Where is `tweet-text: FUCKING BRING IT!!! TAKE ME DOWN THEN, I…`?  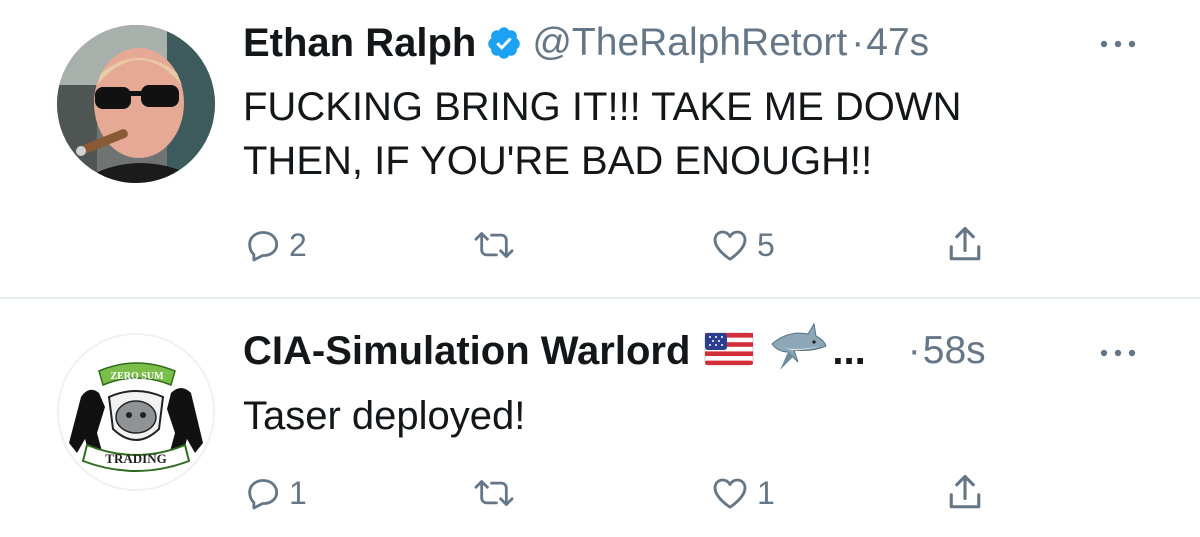 tweet-text: FUCKING BRING IT!!! TAKE ME DOWN THEN, I… is located at coordinates (602, 134).